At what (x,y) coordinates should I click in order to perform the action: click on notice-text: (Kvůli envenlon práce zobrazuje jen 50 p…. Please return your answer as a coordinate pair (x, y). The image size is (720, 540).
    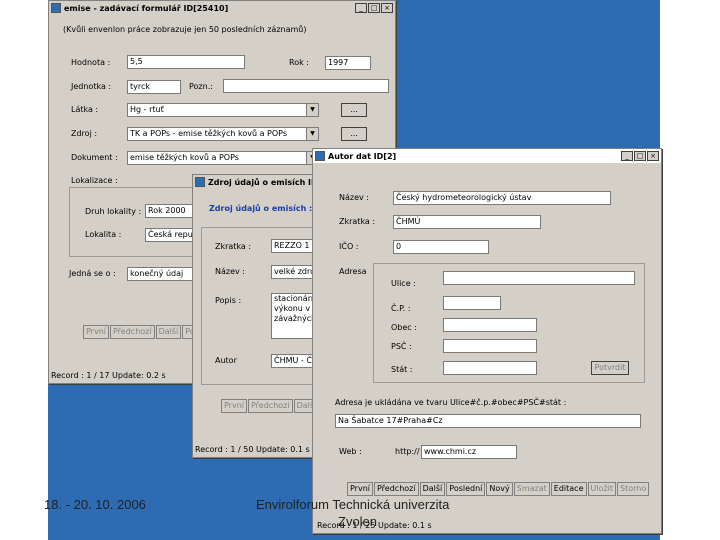
    Looking at the image, I should click on (185, 29).